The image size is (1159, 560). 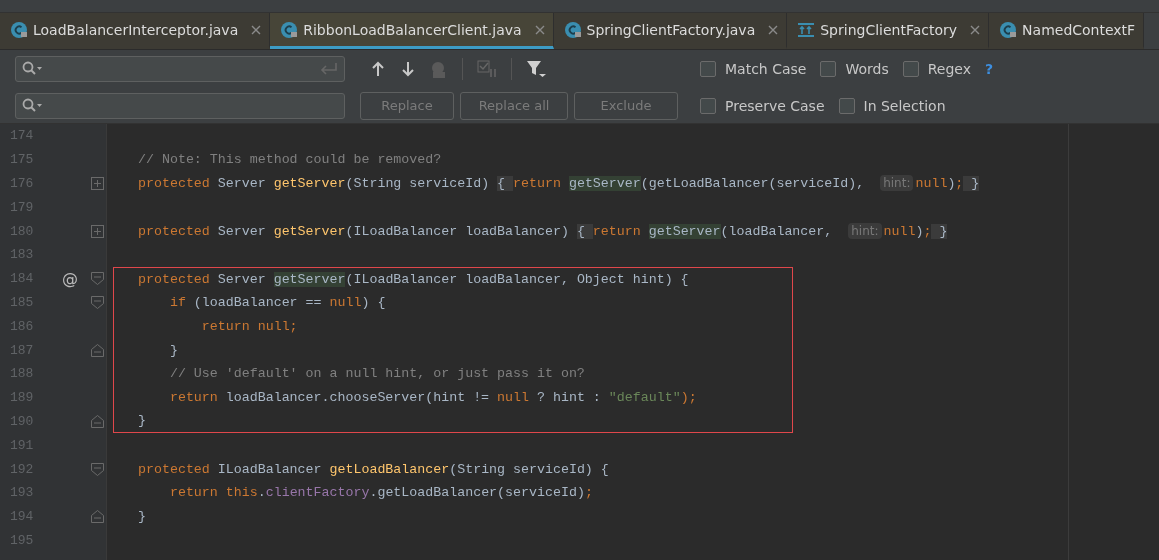 What do you see at coordinates (408, 68) in the screenshot?
I see `down-arrow-icon` at bounding box center [408, 68].